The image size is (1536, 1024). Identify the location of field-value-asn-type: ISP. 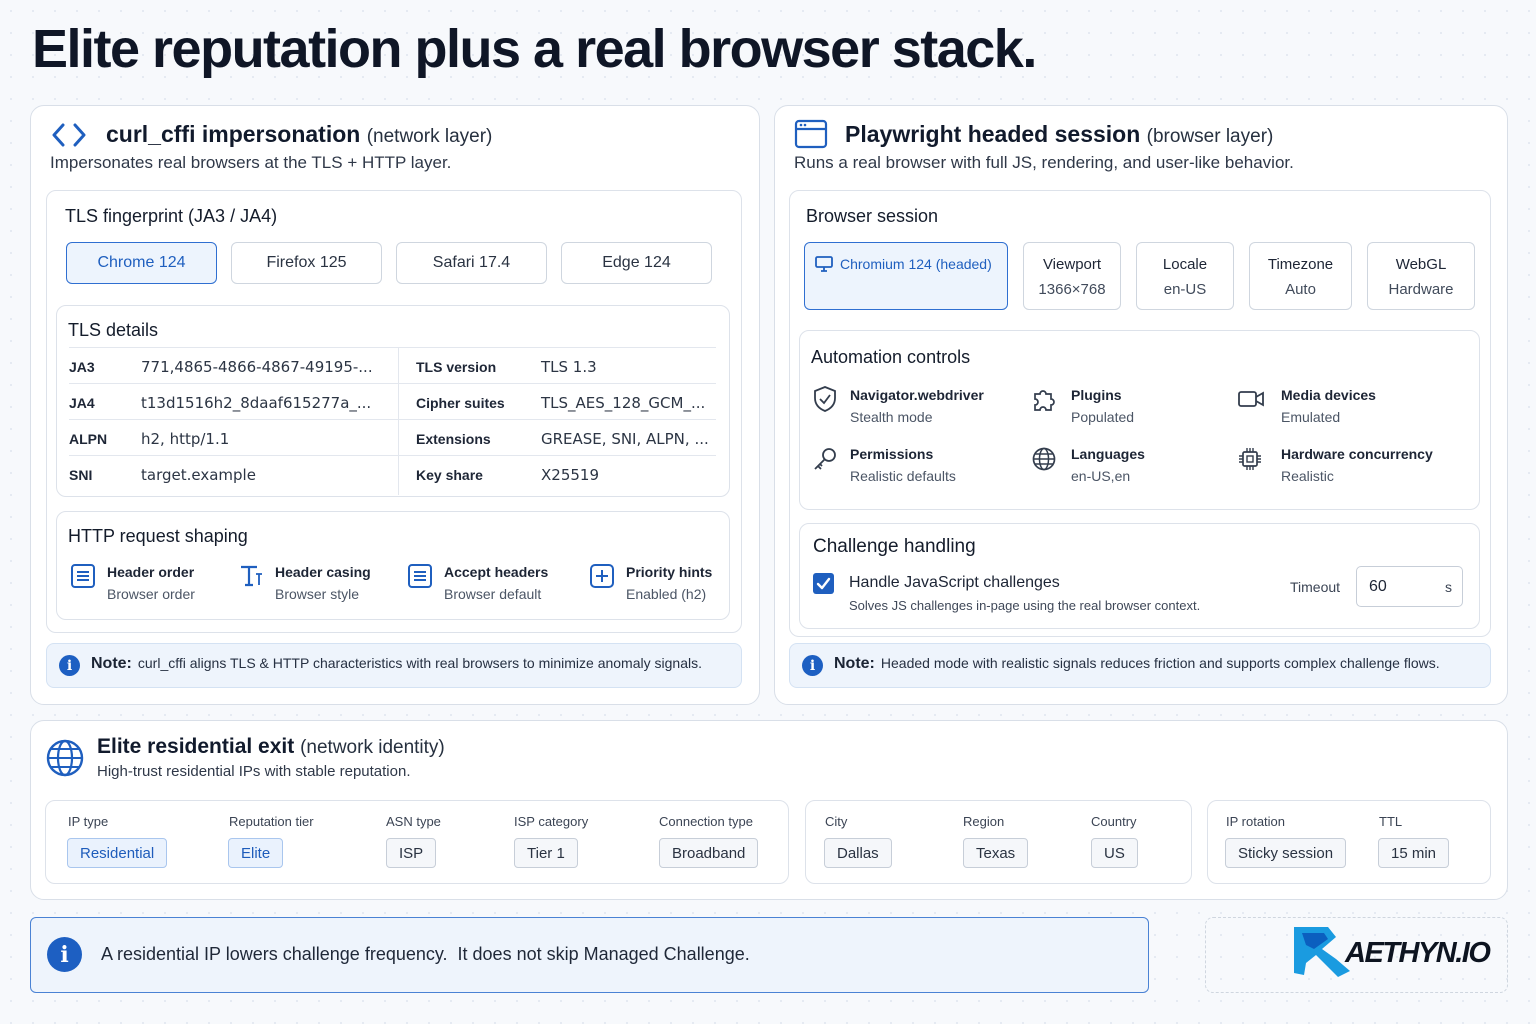
(411, 853).